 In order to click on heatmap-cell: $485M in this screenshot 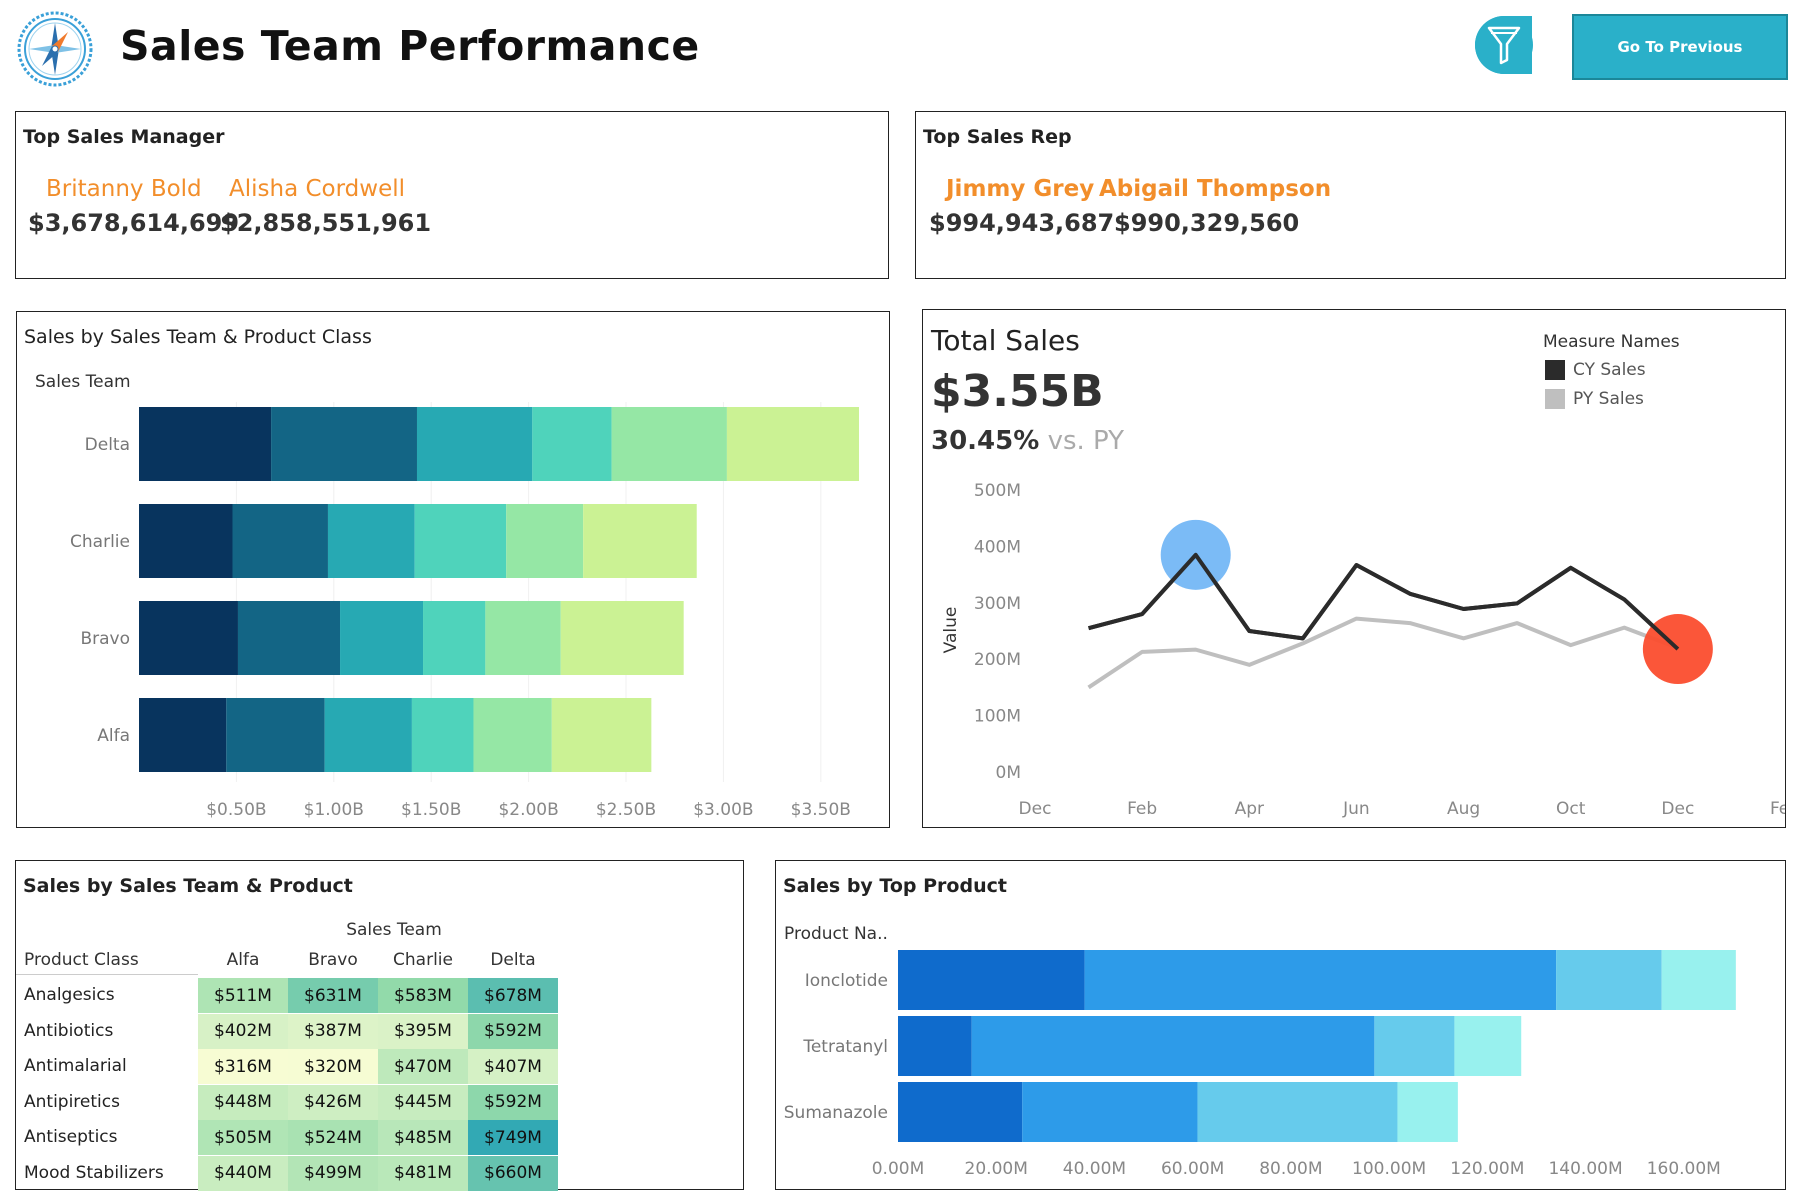, I will do `click(423, 1137)`.